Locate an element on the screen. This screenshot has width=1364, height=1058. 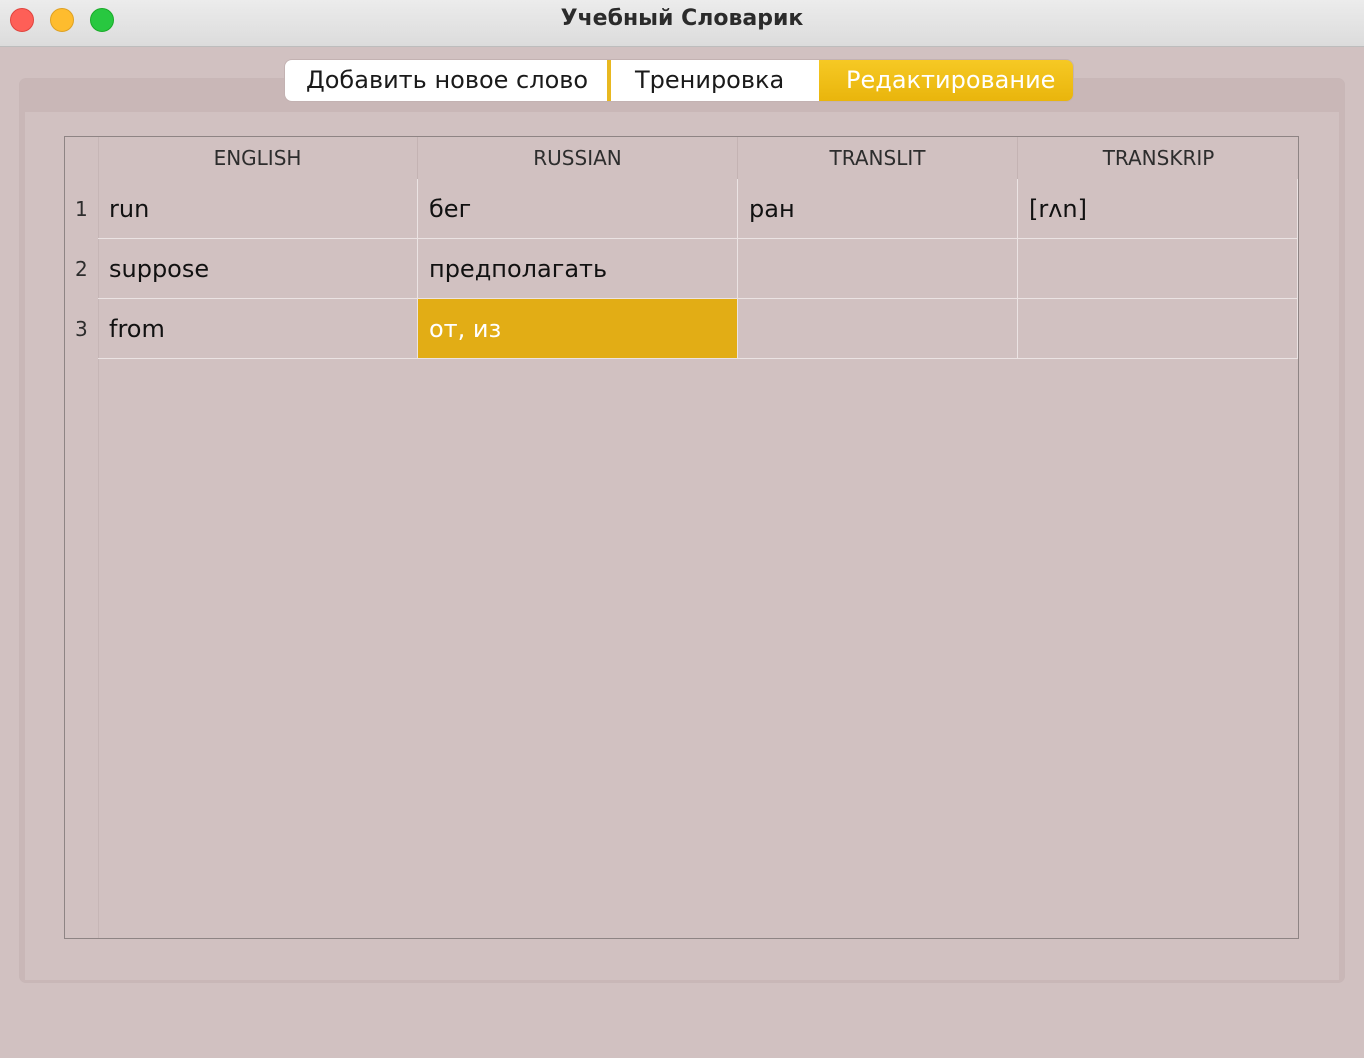
column-header-translit: TRANSLIT is located at coordinates (878, 158).